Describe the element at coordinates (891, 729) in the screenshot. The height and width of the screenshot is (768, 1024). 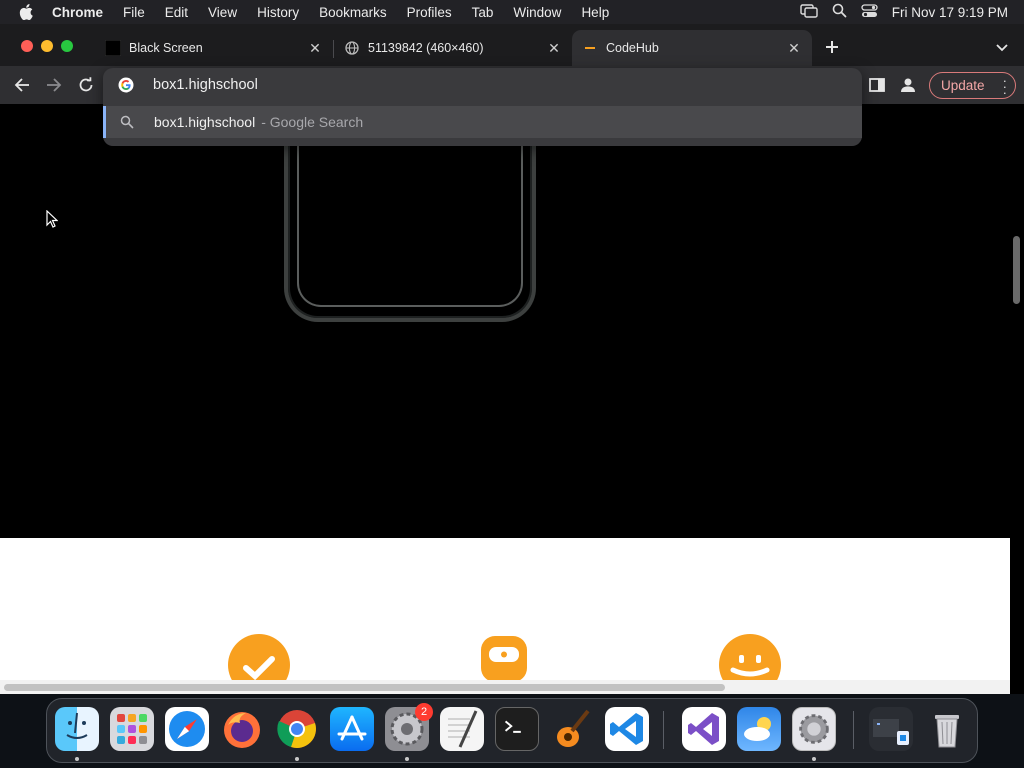
I see `downloads-stack-icon` at that location.